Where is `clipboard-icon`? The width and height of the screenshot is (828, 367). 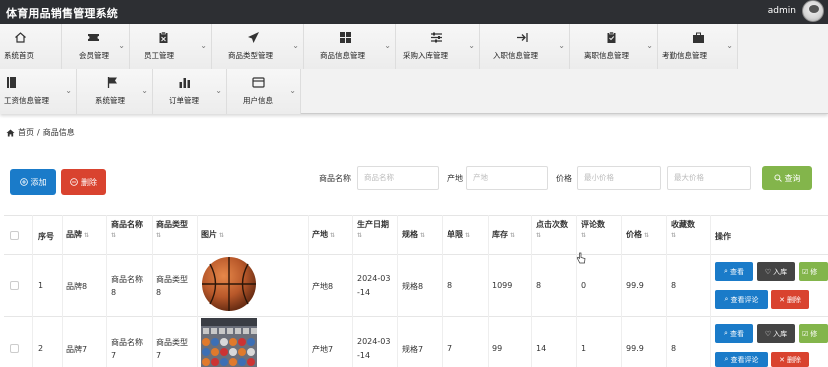
clipboard-icon is located at coordinates (163, 38).